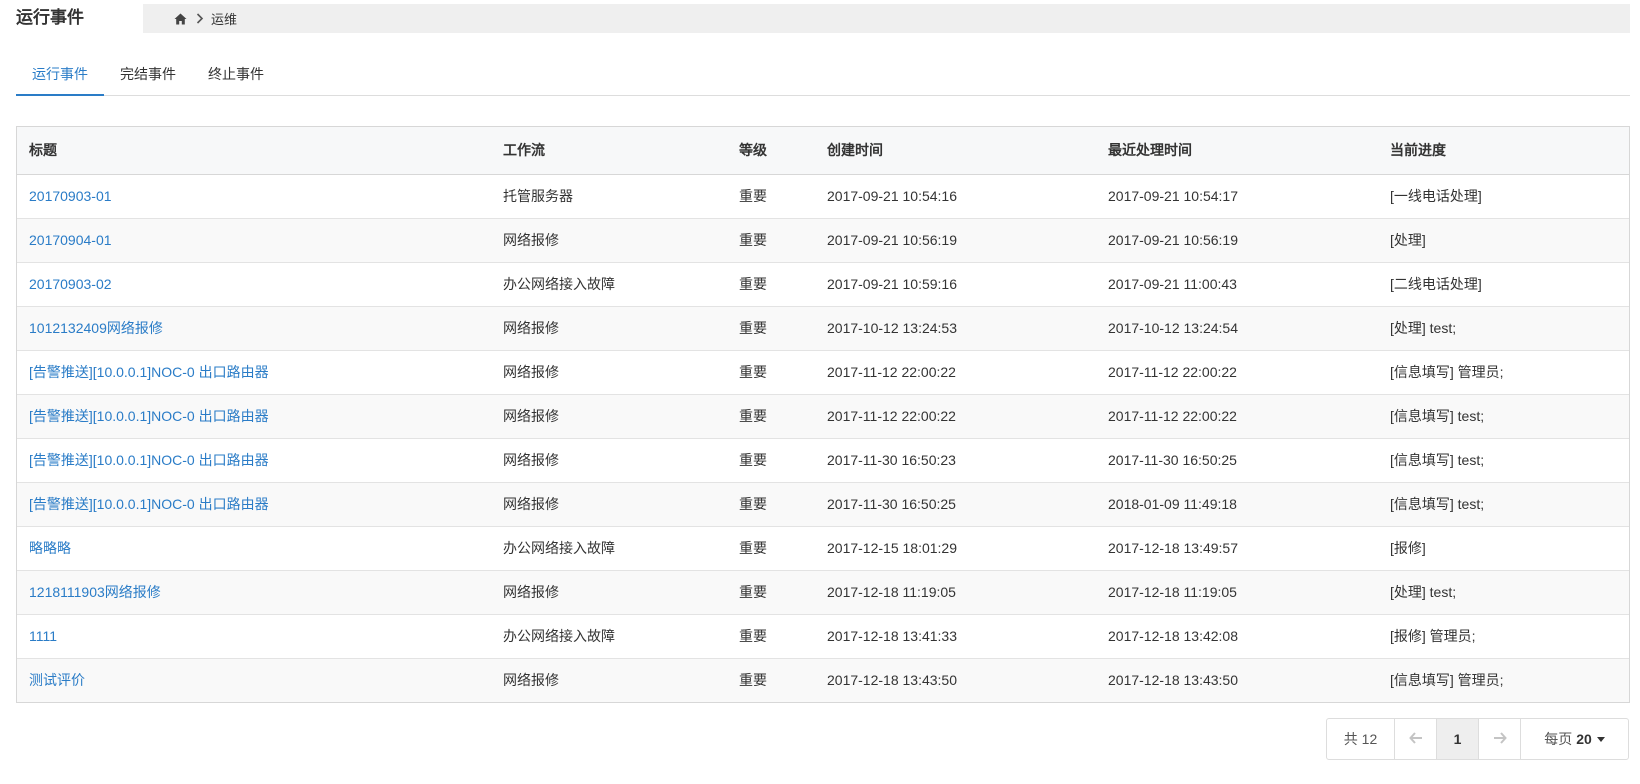 This screenshot has height=784, width=1640. What do you see at coordinates (95, 592) in the screenshot?
I see `event-title-link: 1218111903网络报修` at bounding box center [95, 592].